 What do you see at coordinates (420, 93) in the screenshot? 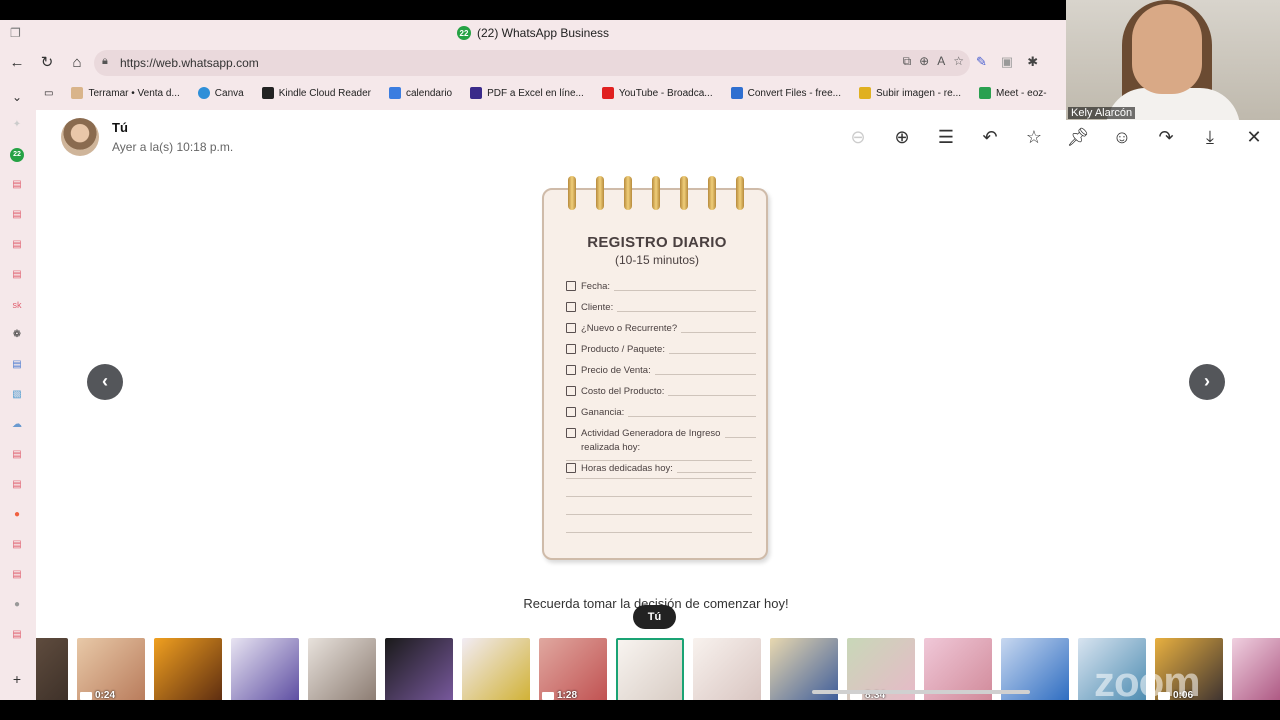
I see `bookmark-3: calendario` at bounding box center [420, 93].